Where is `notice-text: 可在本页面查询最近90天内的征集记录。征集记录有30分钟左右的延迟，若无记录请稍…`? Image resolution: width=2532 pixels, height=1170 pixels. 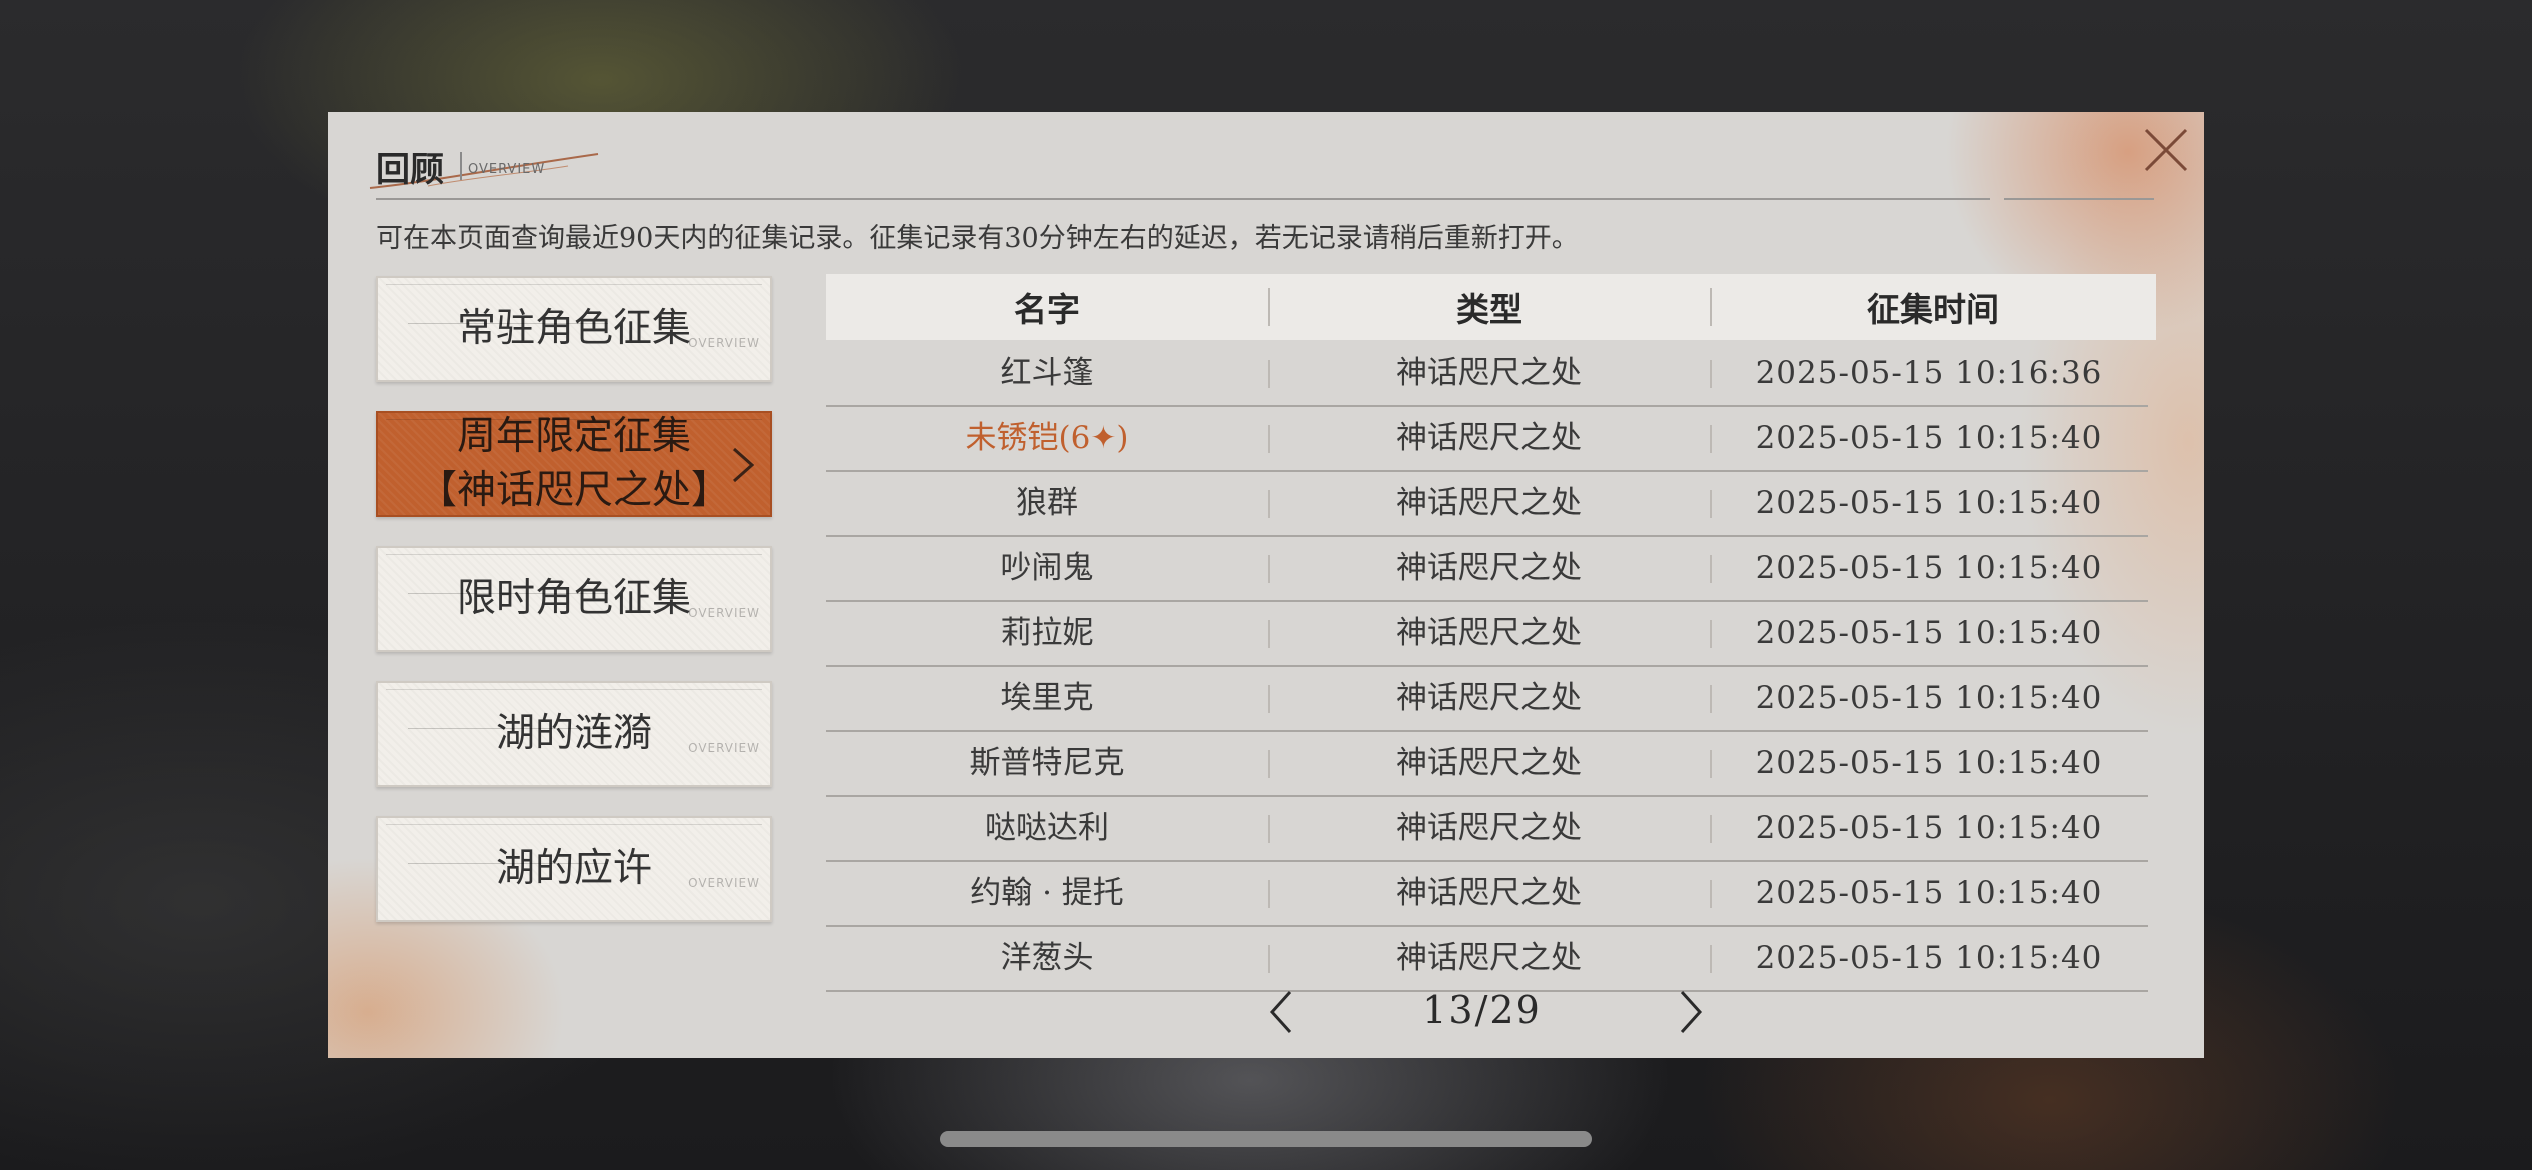 notice-text: 可在本页面查询最近90天内的征集记录。征集记录有30分钟左右的延迟，若无记录请稍… is located at coordinates (977, 238).